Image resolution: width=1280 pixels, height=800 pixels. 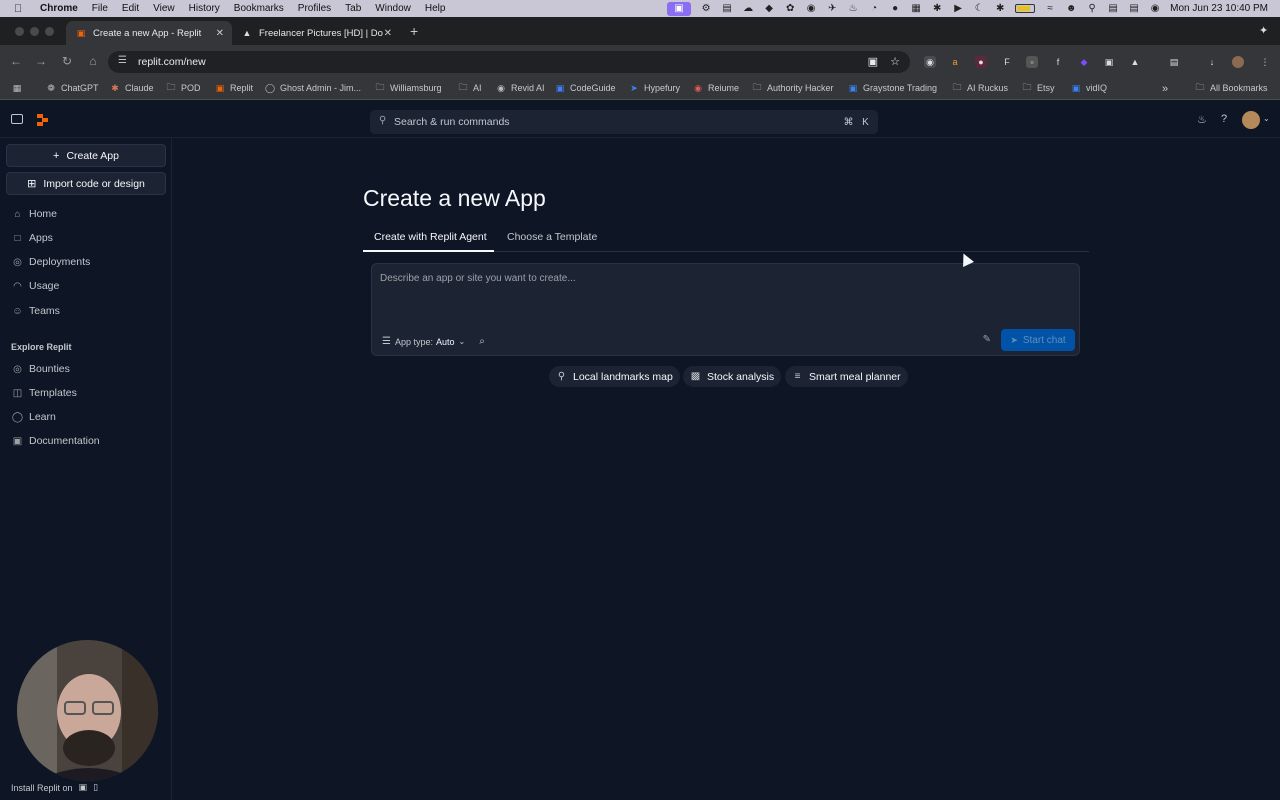 I want to click on window-zoom-button, so click(x=49, y=31).